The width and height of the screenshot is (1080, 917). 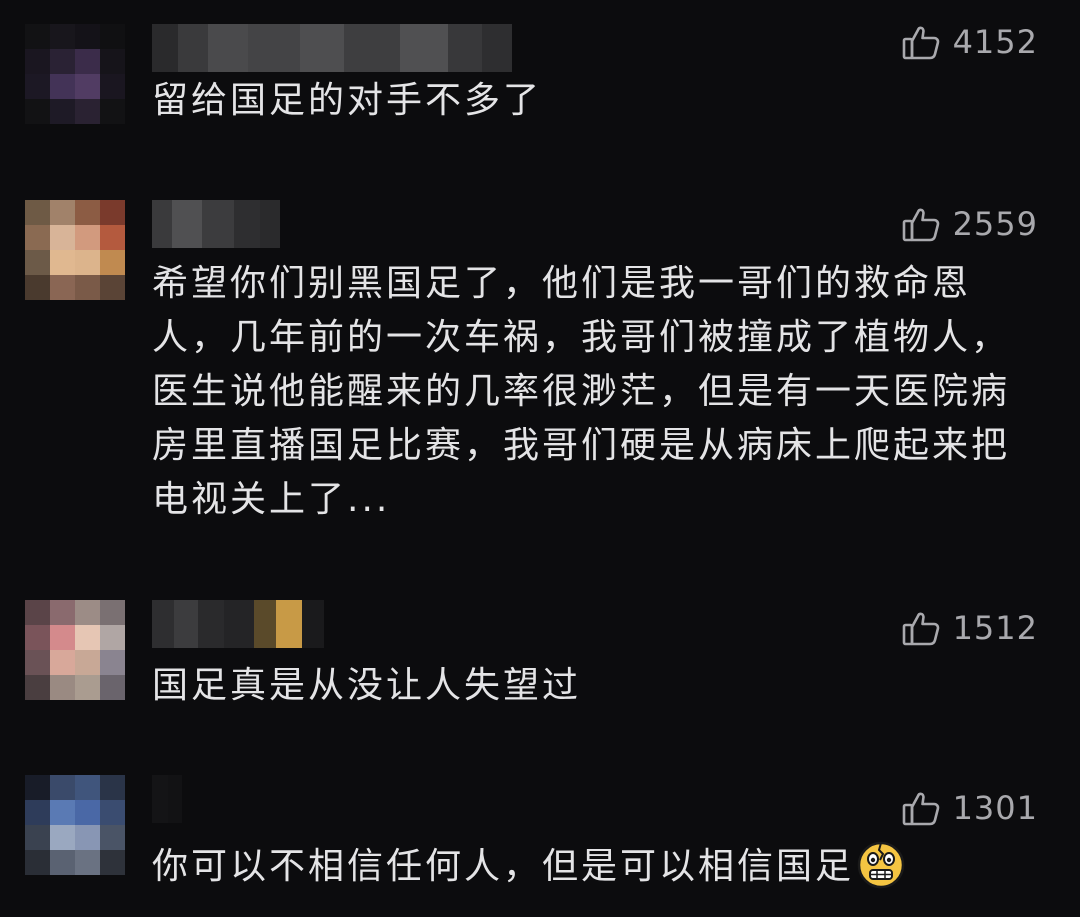 What do you see at coordinates (503, 866) in the screenshot?
I see `comment-text-content: 你可以不相信任何人，但是可以相信国足` at bounding box center [503, 866].